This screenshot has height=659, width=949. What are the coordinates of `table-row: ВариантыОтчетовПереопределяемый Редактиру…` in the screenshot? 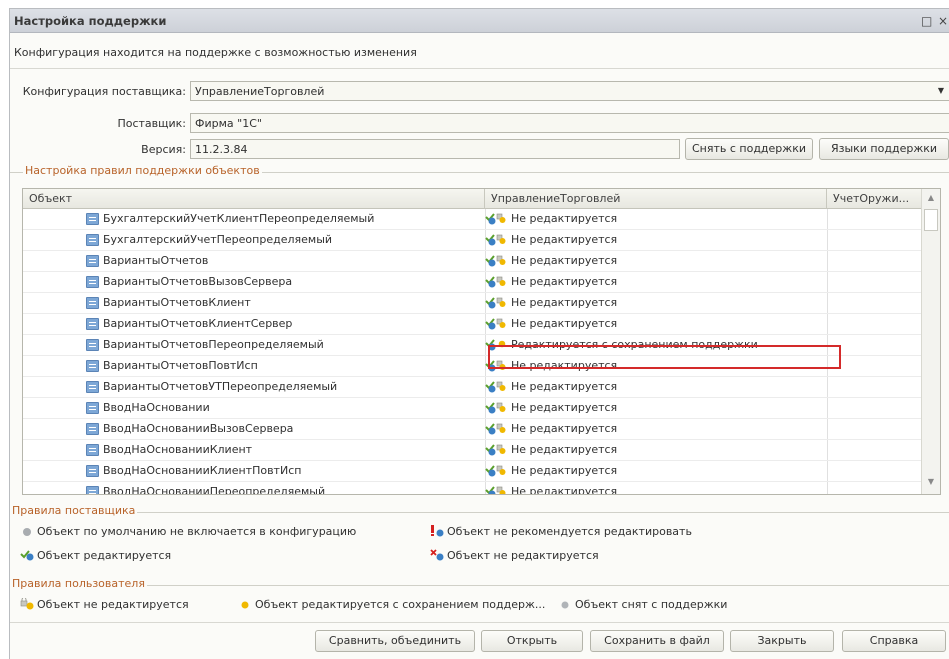 It's located at (473, 345).